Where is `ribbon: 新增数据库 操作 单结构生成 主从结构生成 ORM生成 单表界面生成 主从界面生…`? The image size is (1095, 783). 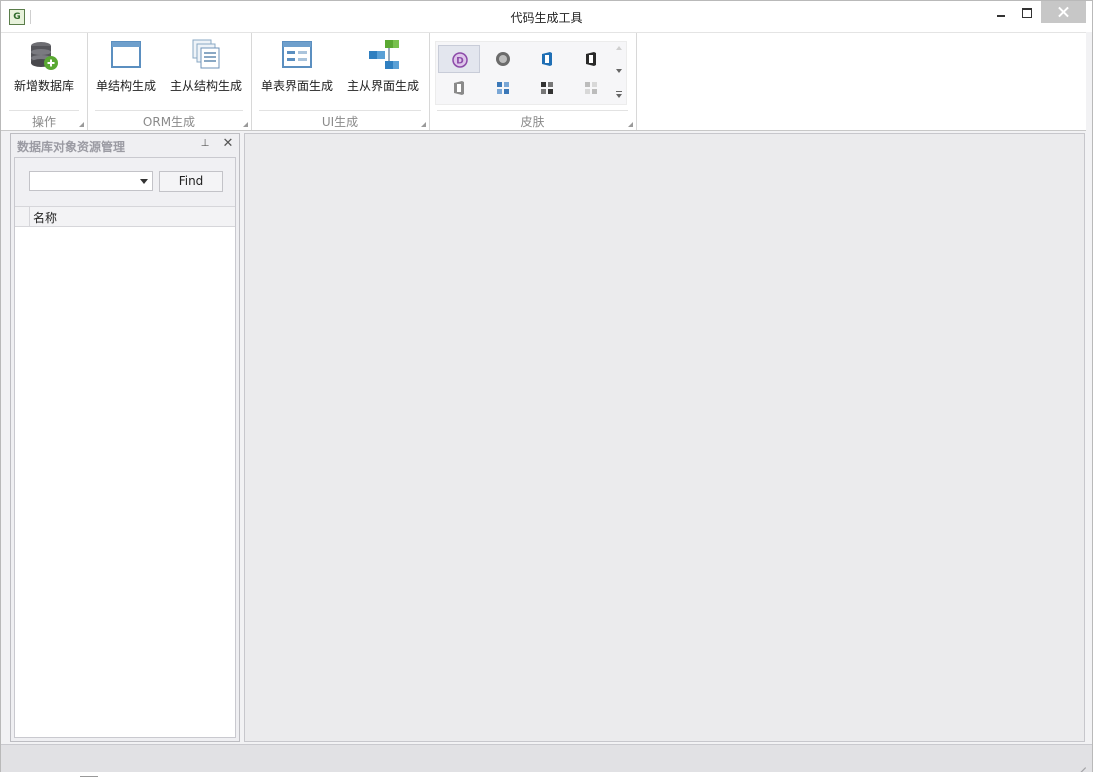 ribbon: 新增数据库 操作 单结构生成 主从结构生成 ORM生成 单表界面生成 主从界面生… is located at coordinates (543, 81).